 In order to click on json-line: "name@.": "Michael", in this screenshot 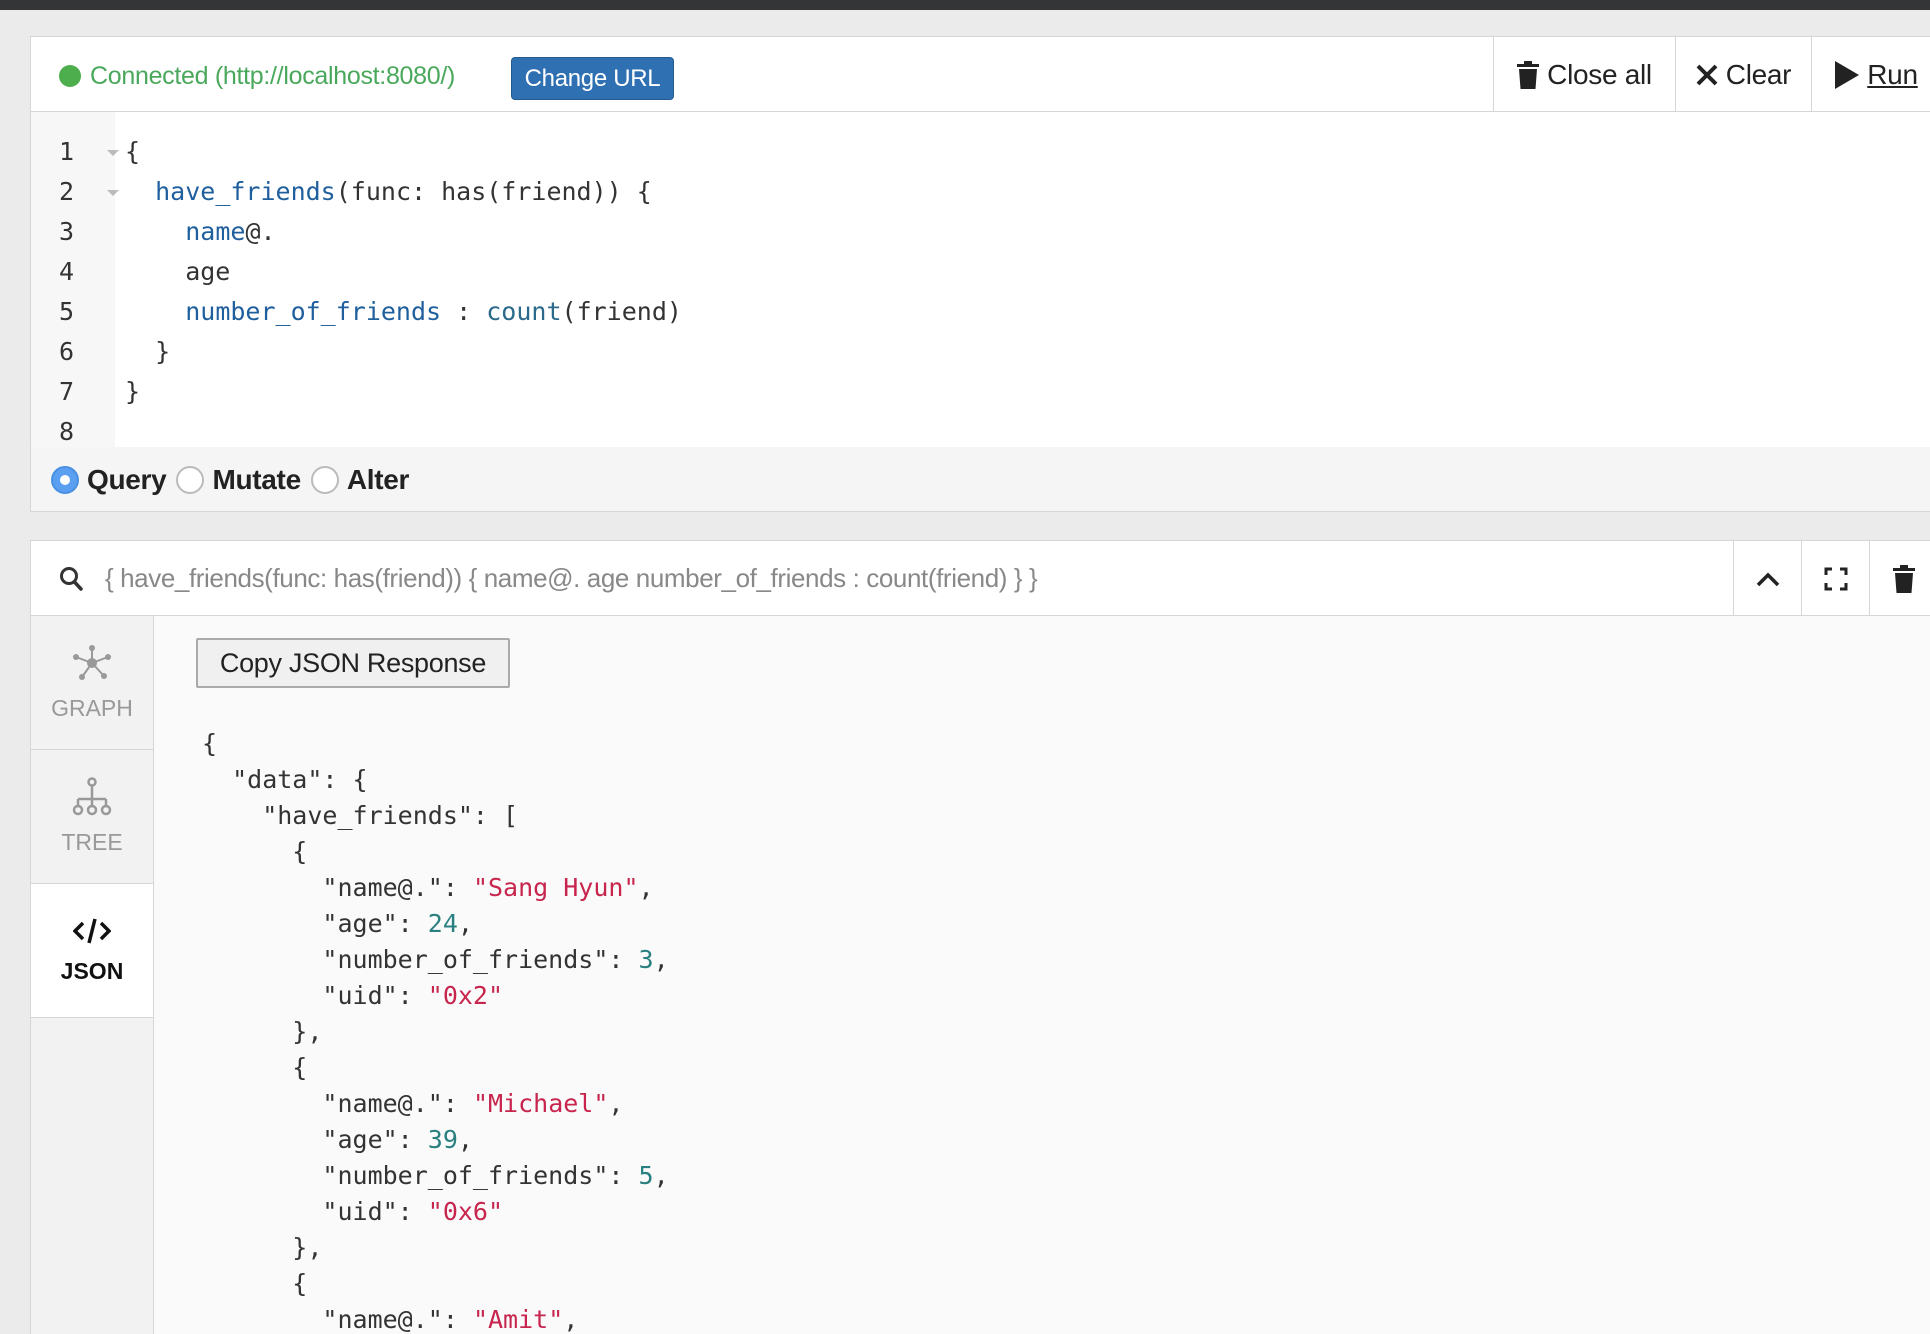, I will do `click(413, 1103)`.